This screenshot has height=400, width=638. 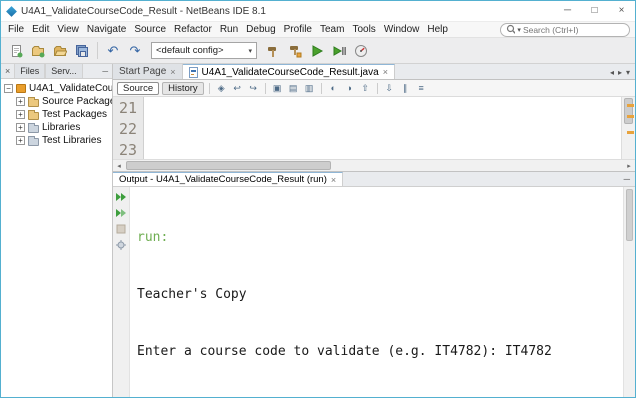 I want to click on tree-item-label: Test Libraries, so click(x=72, y=140).